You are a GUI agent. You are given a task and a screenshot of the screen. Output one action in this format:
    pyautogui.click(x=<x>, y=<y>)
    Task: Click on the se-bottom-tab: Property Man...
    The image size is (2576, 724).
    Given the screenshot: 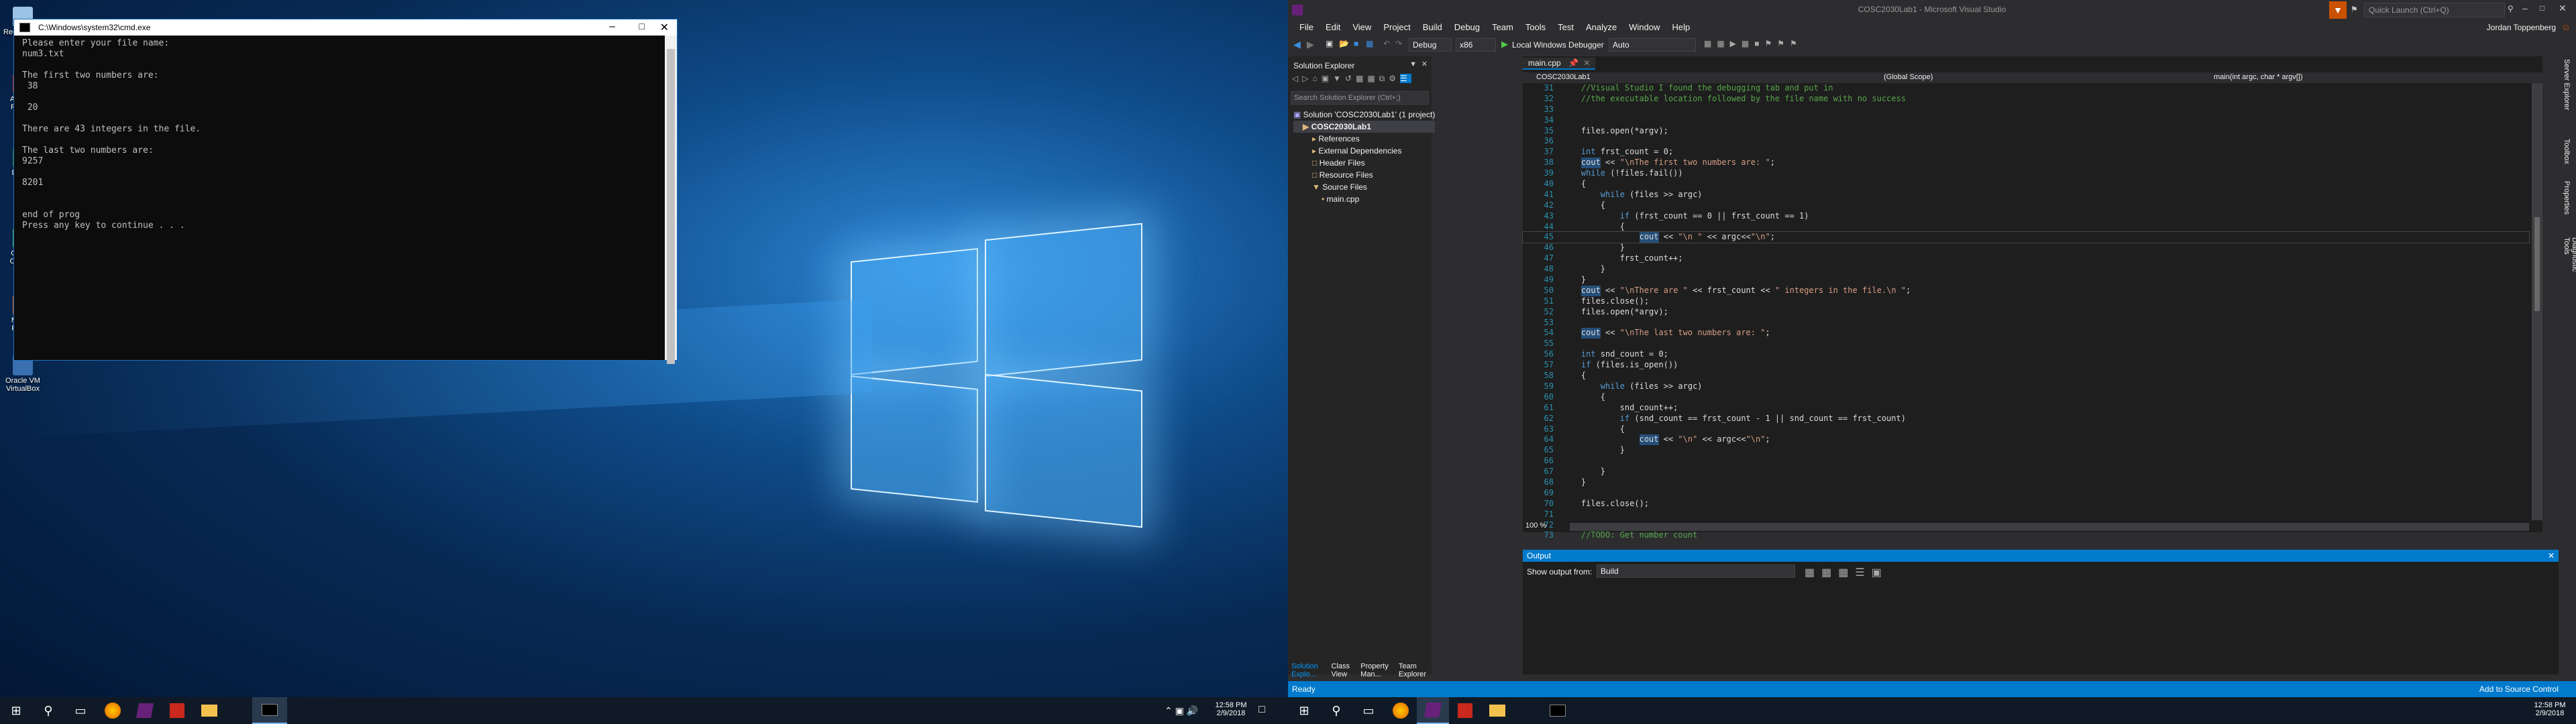 What is the action you would take?
    pyautogui.click(x=1376, y=669)
    